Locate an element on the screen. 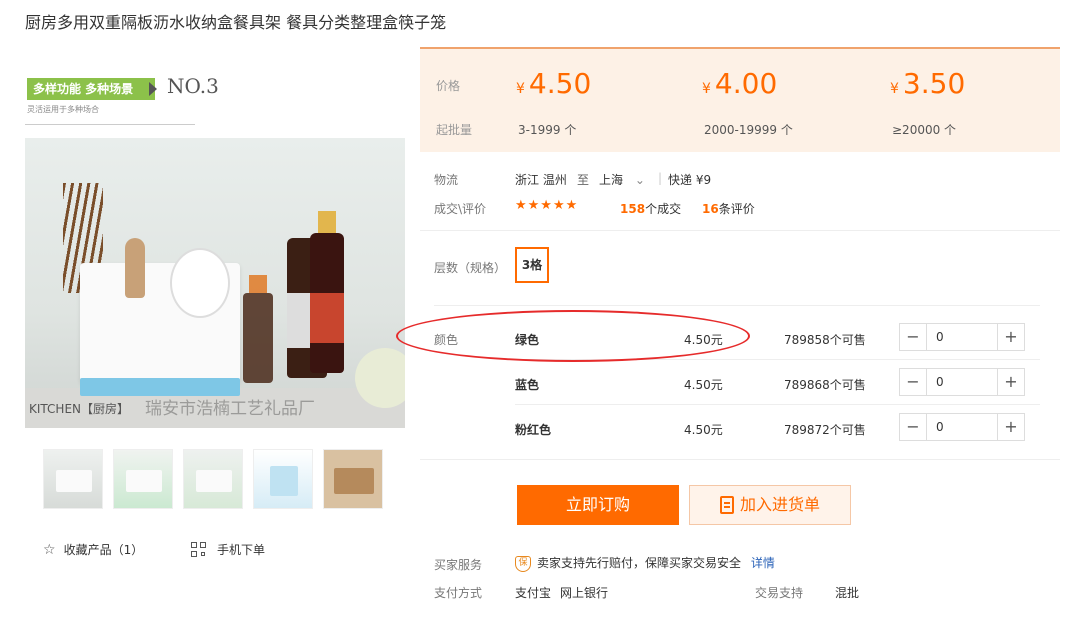 The width and height of the screenshot is (1067, 622). mobile-order-label: 手机下单 is located at coordinates (241, 550).